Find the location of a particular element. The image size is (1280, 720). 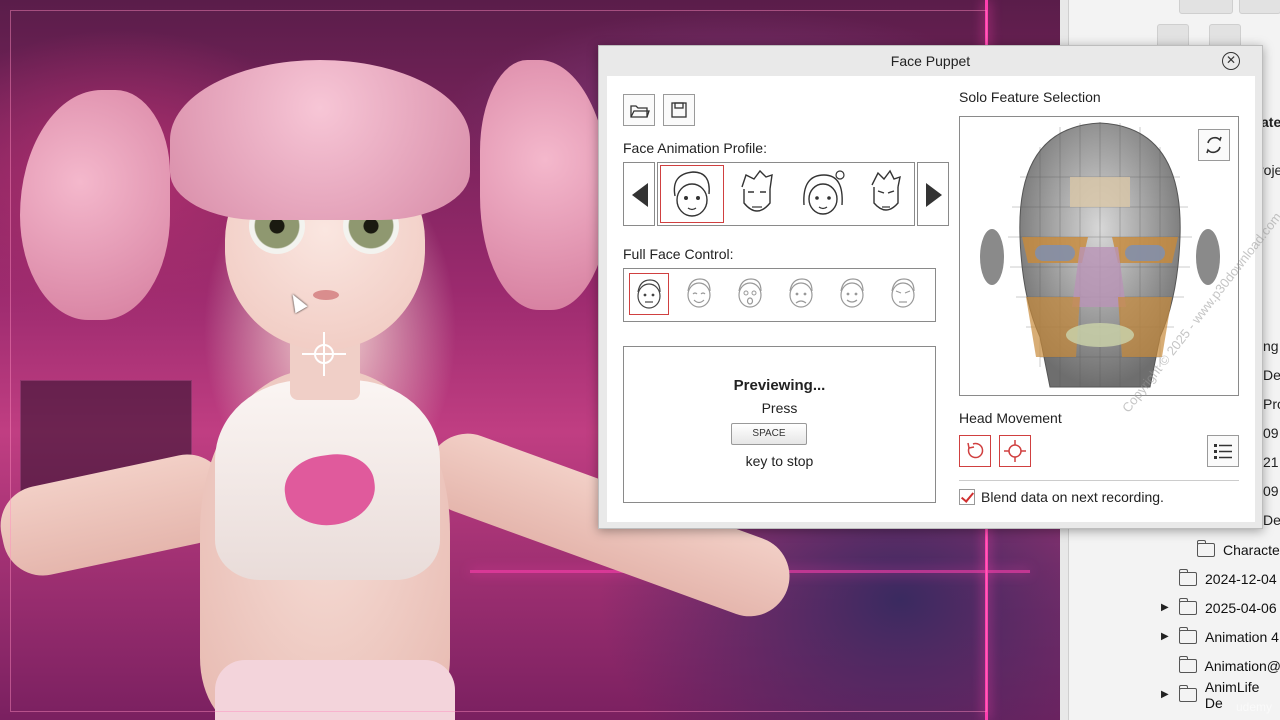

tree-item: Characte is located at coordinates (1174, 549).